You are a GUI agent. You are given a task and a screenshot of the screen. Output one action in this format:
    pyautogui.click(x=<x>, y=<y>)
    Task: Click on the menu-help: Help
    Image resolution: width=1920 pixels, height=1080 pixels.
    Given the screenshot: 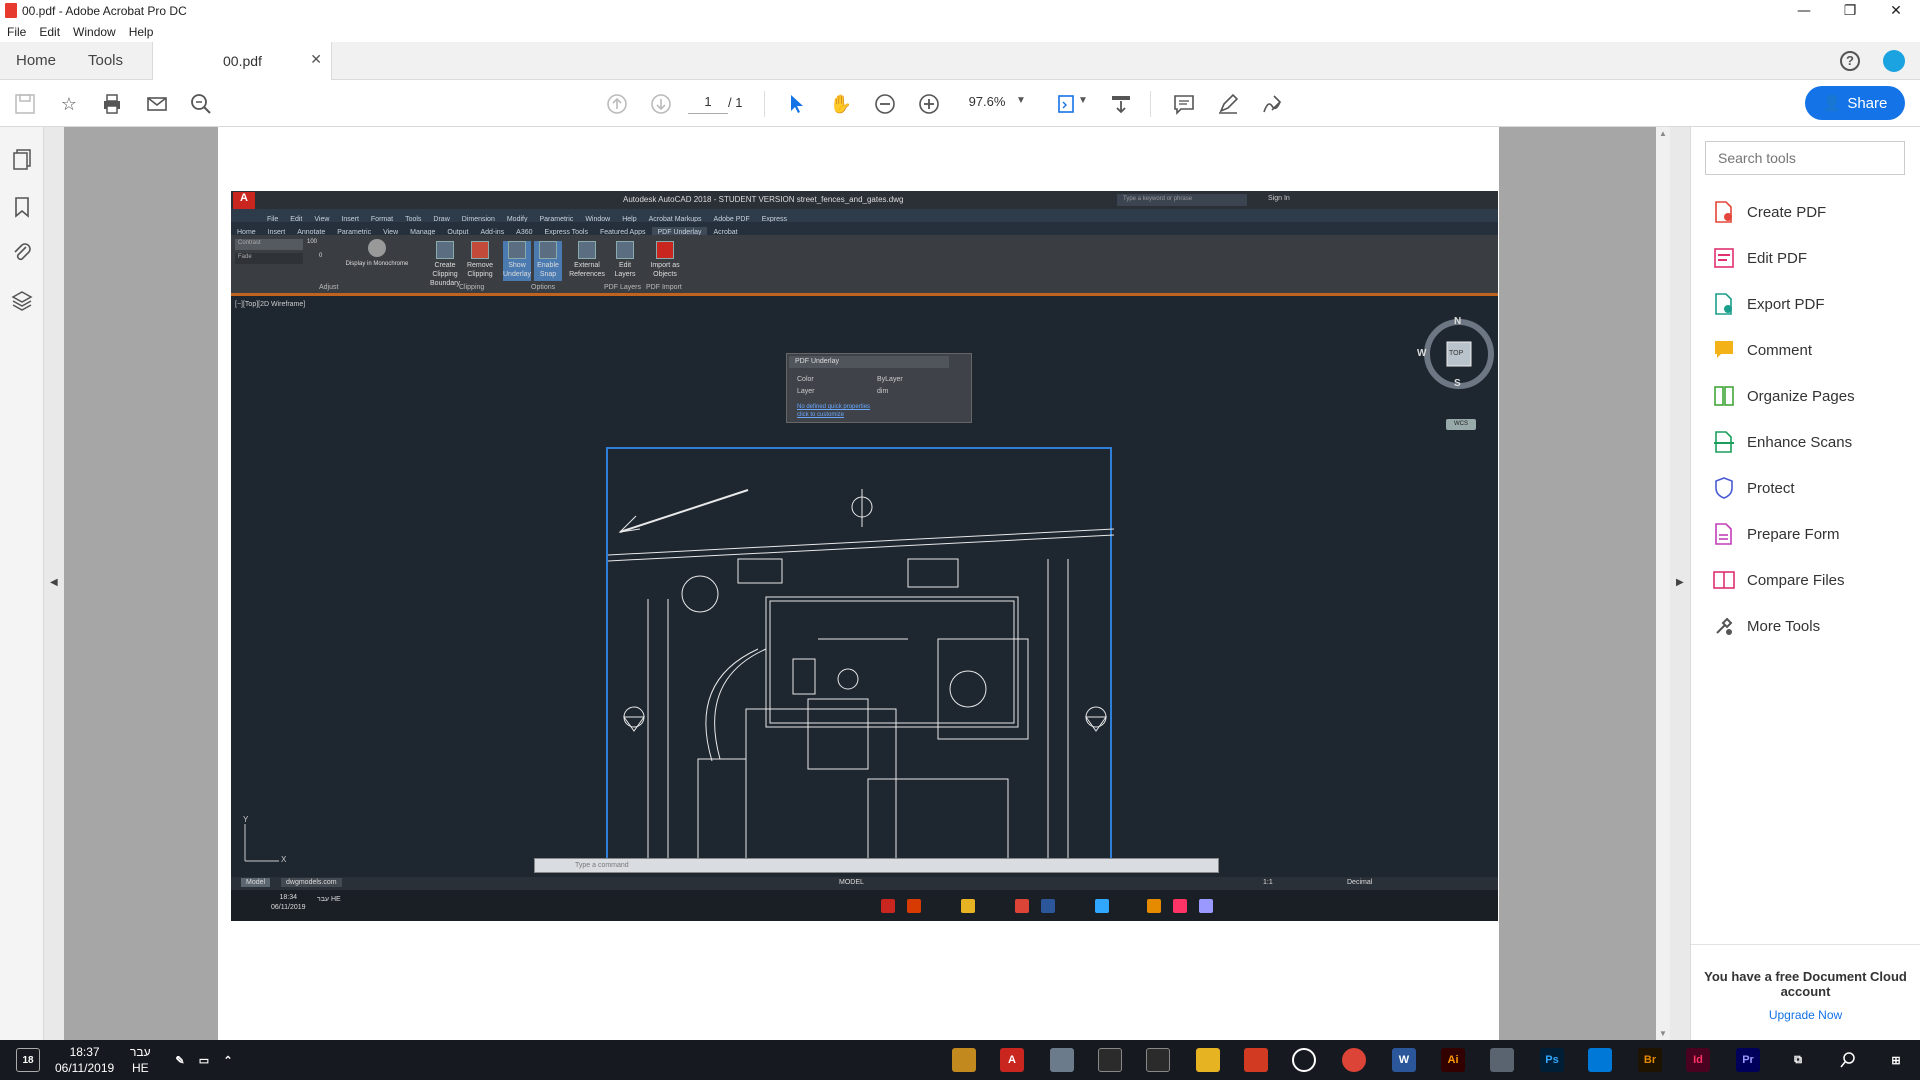 What is the action you would take?
    pyautogui.click(x=141, y=30)
    